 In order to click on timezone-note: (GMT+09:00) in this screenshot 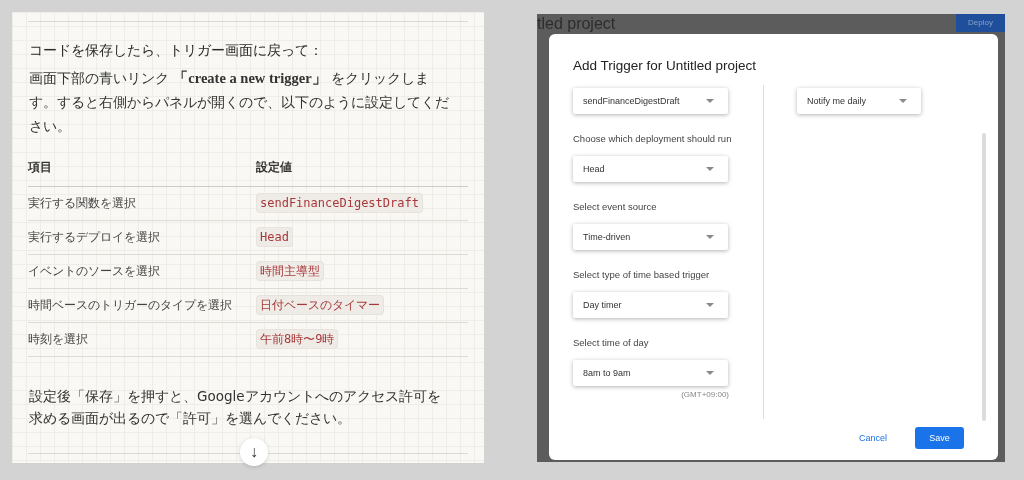, I will do `click(705, 394)`.